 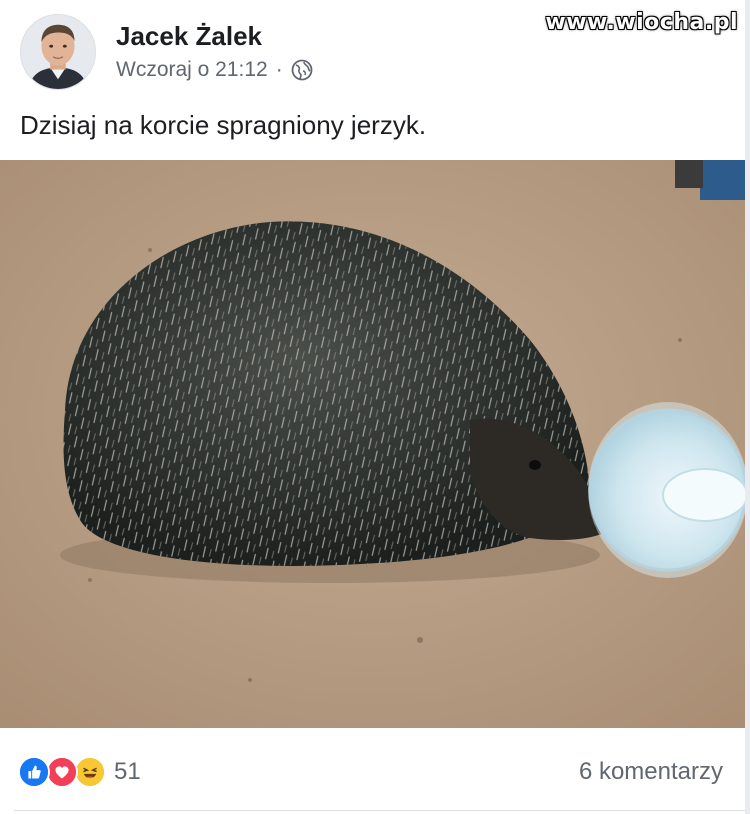 What do you see at coordinates (302, 70) in the screenshot?
I see `globe-icon` at bounding box center [302, 70].